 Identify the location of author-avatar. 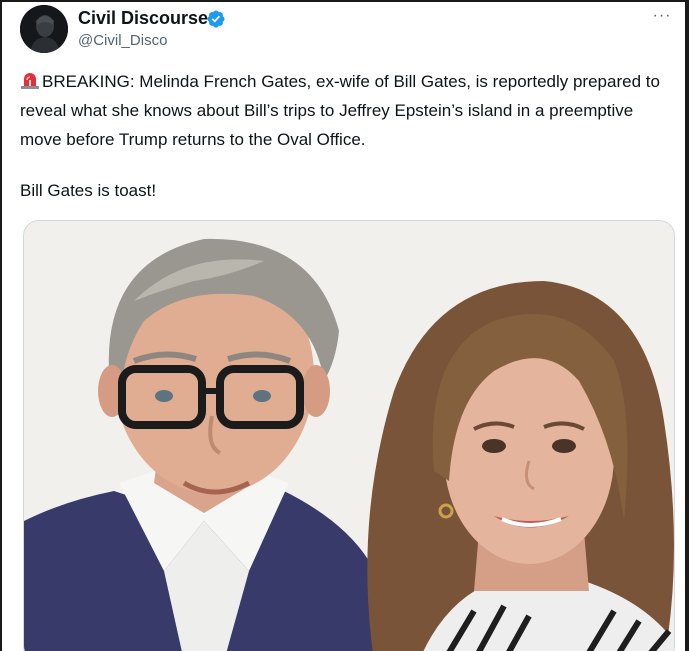
(44, 29).